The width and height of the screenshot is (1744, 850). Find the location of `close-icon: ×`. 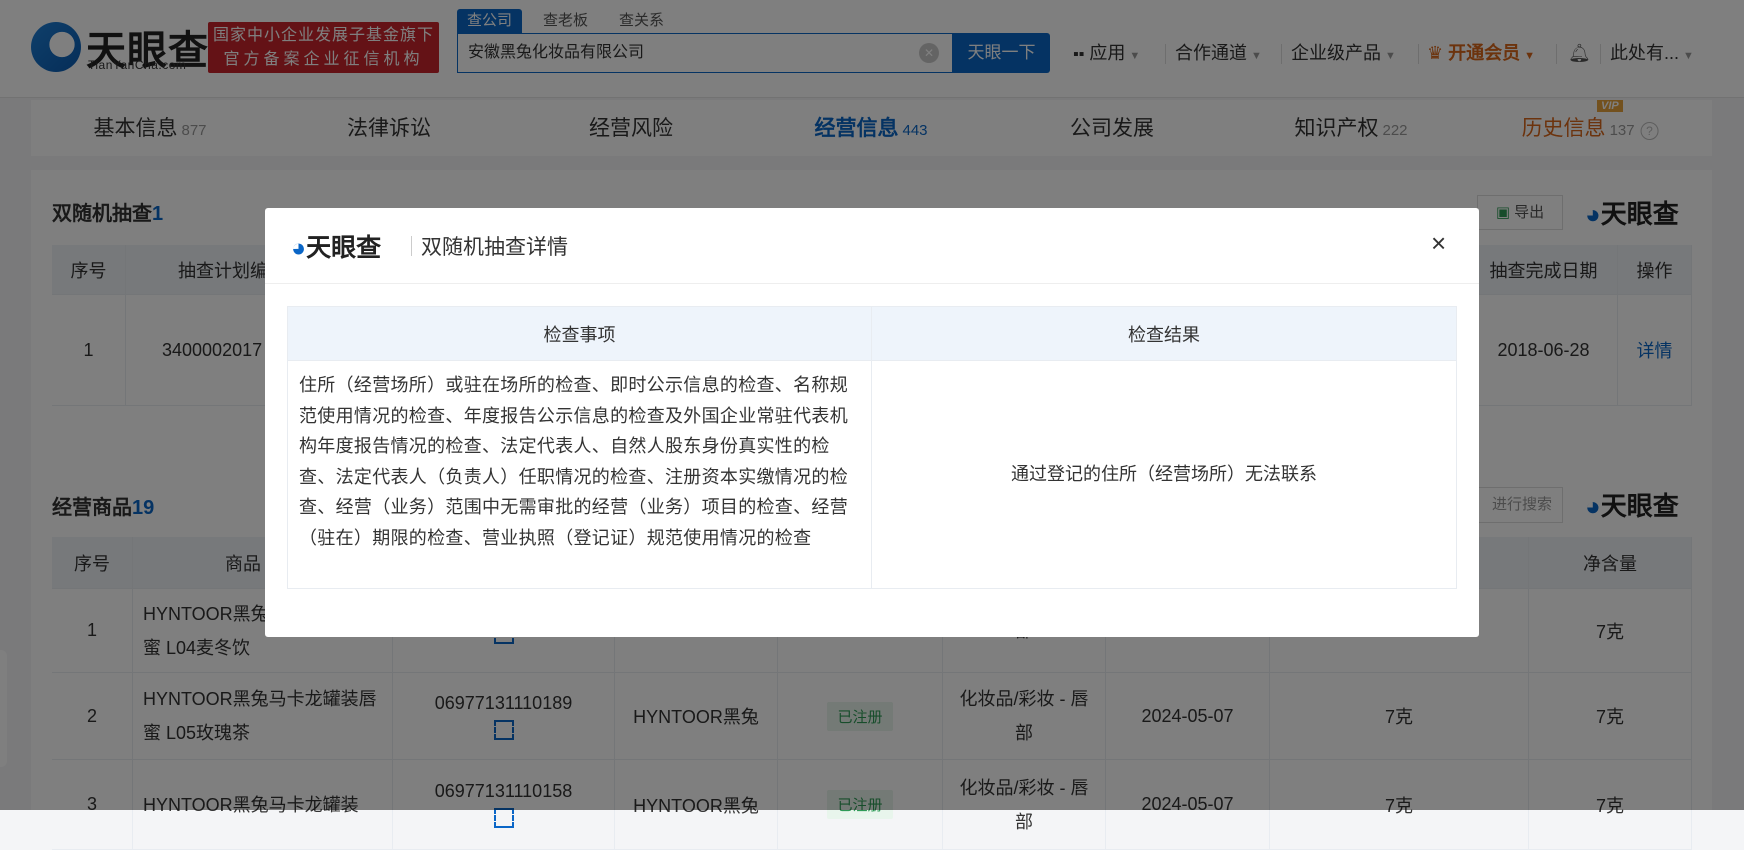

close-icon: × is located at coordinates (1438, 243).